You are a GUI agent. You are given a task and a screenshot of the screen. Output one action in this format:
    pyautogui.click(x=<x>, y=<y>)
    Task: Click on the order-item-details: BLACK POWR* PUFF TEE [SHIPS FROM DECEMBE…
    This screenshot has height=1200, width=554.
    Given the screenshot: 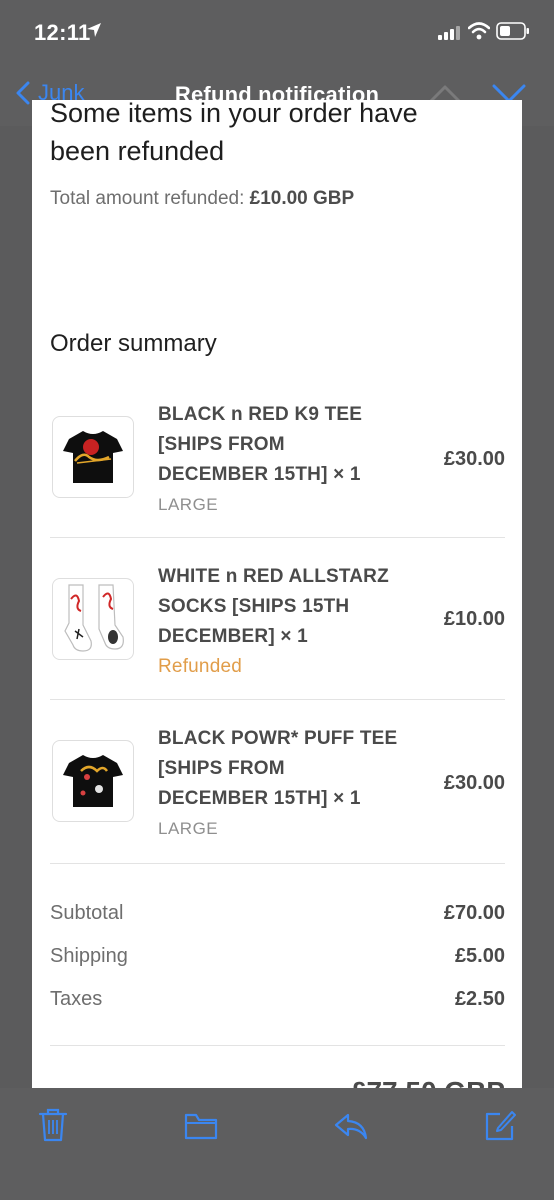 What is the action you would take?
    pyautogui.click(x=278, y=784)
    